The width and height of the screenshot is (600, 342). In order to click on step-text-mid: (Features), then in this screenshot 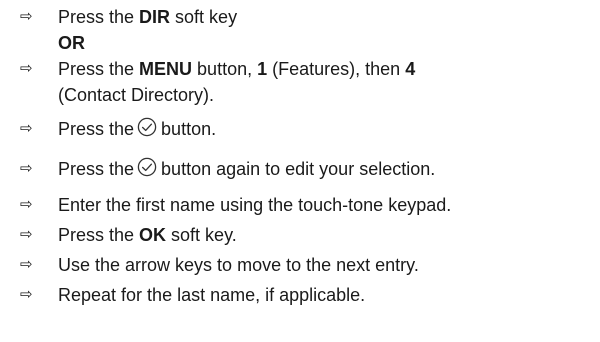, I will do `click(336, 69)`.